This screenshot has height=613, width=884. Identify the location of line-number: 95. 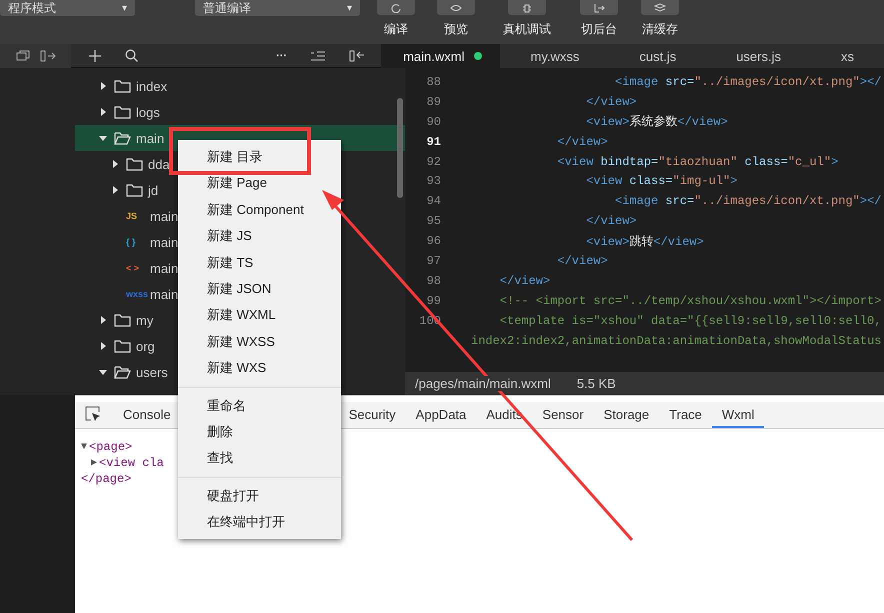
(434, 221).